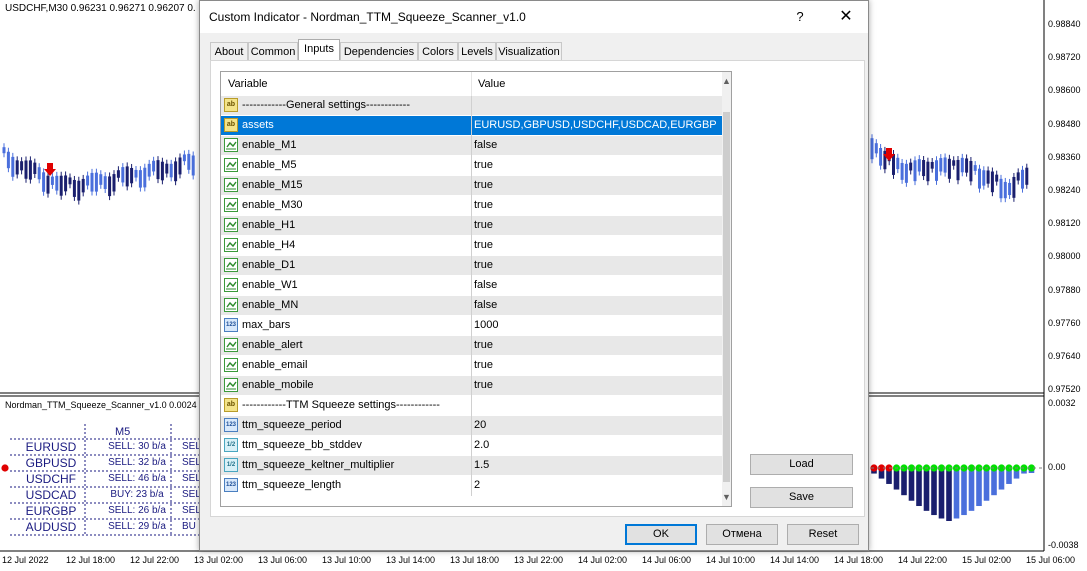 This screenshot has width=1087, height=571. Describe the element at coordinates (51, 463) in the screenshot. I see `scanner-symbol: GBPUSD` at that location.